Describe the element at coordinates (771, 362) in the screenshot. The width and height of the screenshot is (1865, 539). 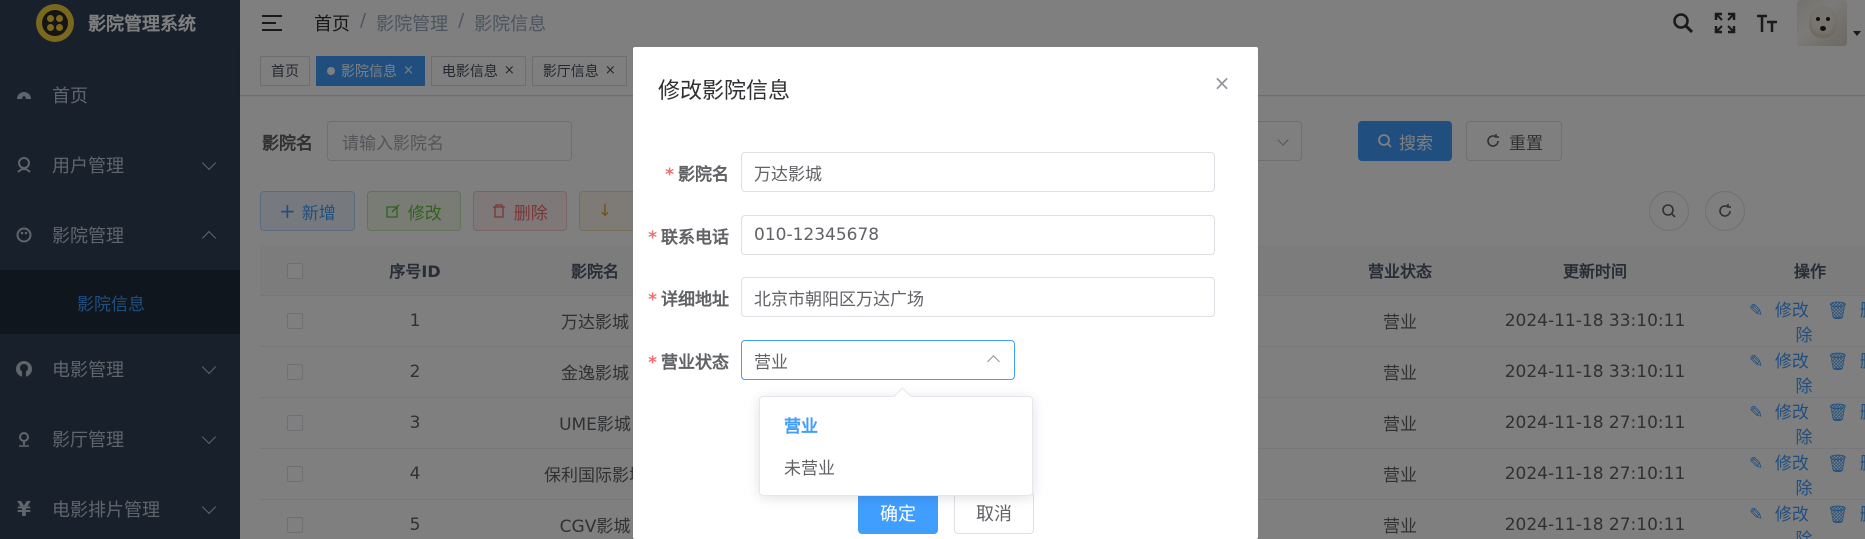
I see `status-select-value: 营业` at that location.